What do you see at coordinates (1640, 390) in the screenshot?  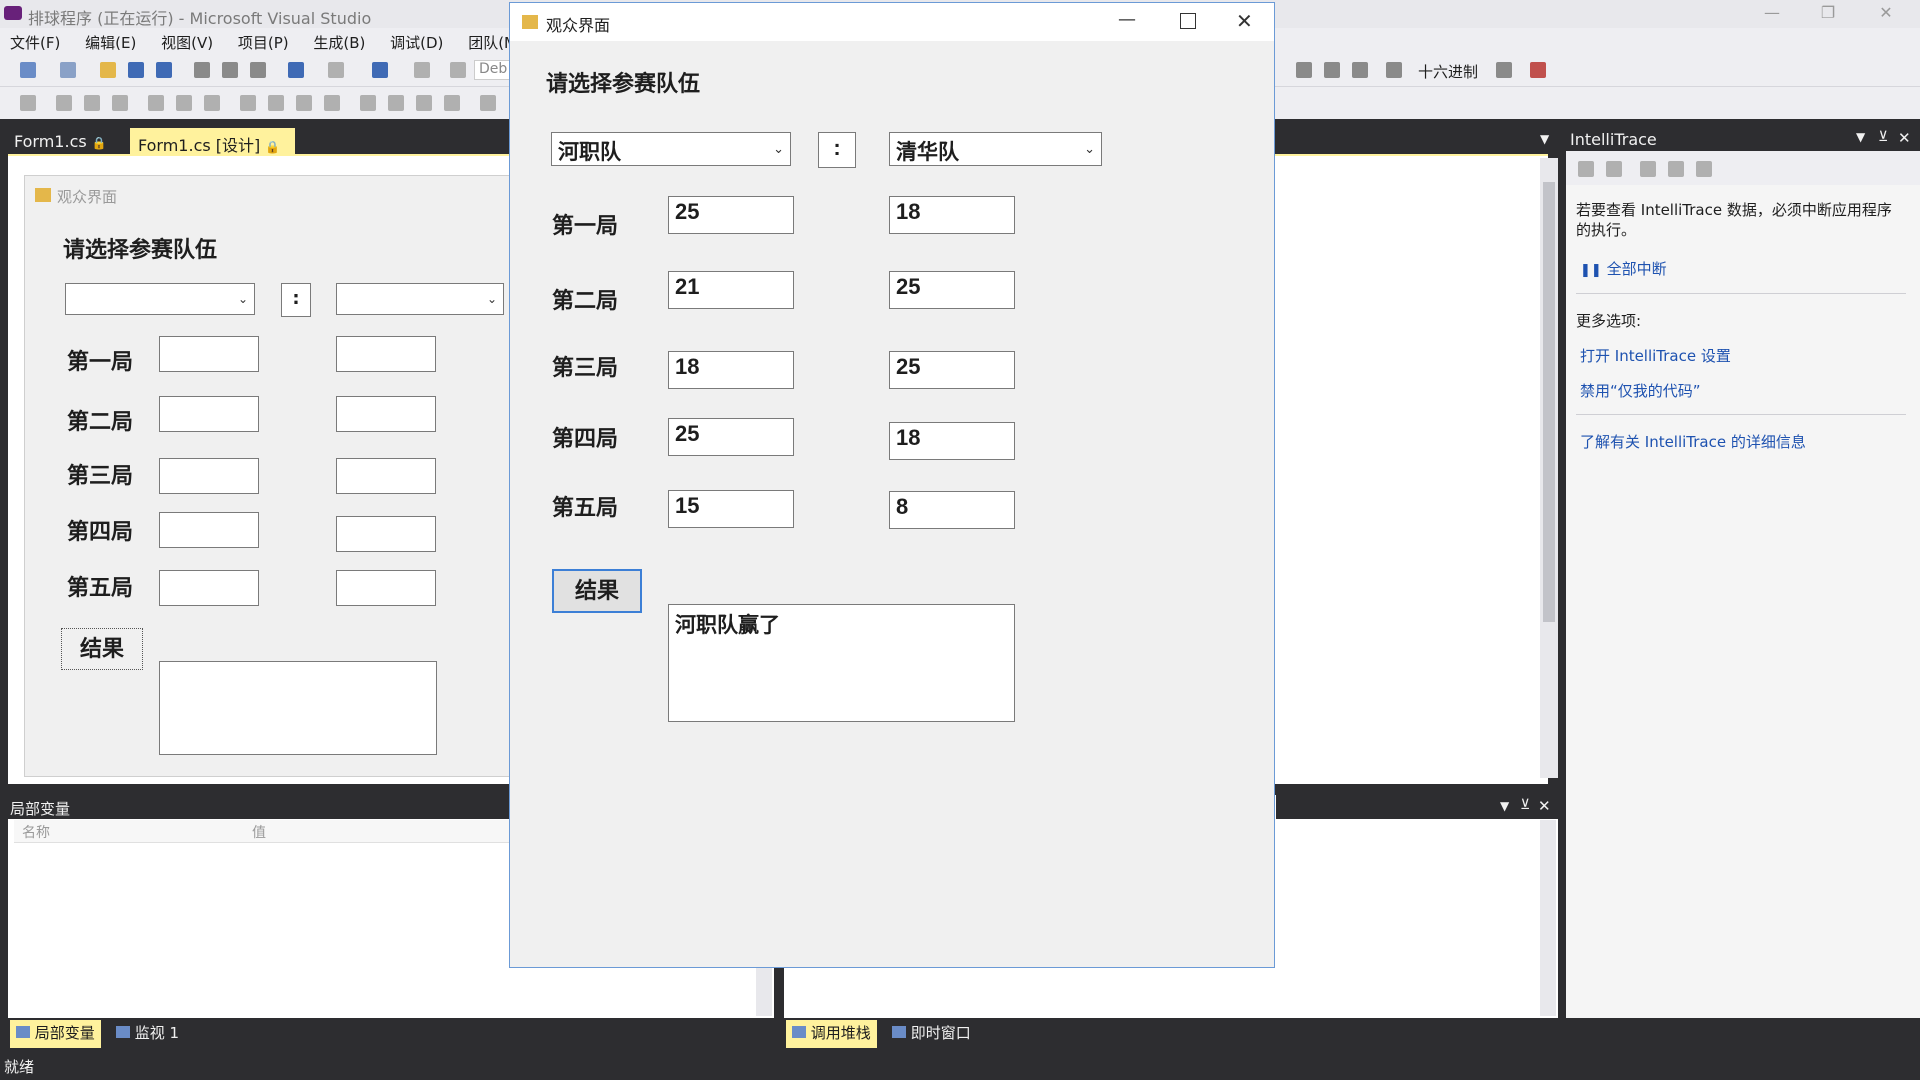 I see `disable-justmycode-link: 禁用“仅我的代码”` at bounding box center [1640, 390].